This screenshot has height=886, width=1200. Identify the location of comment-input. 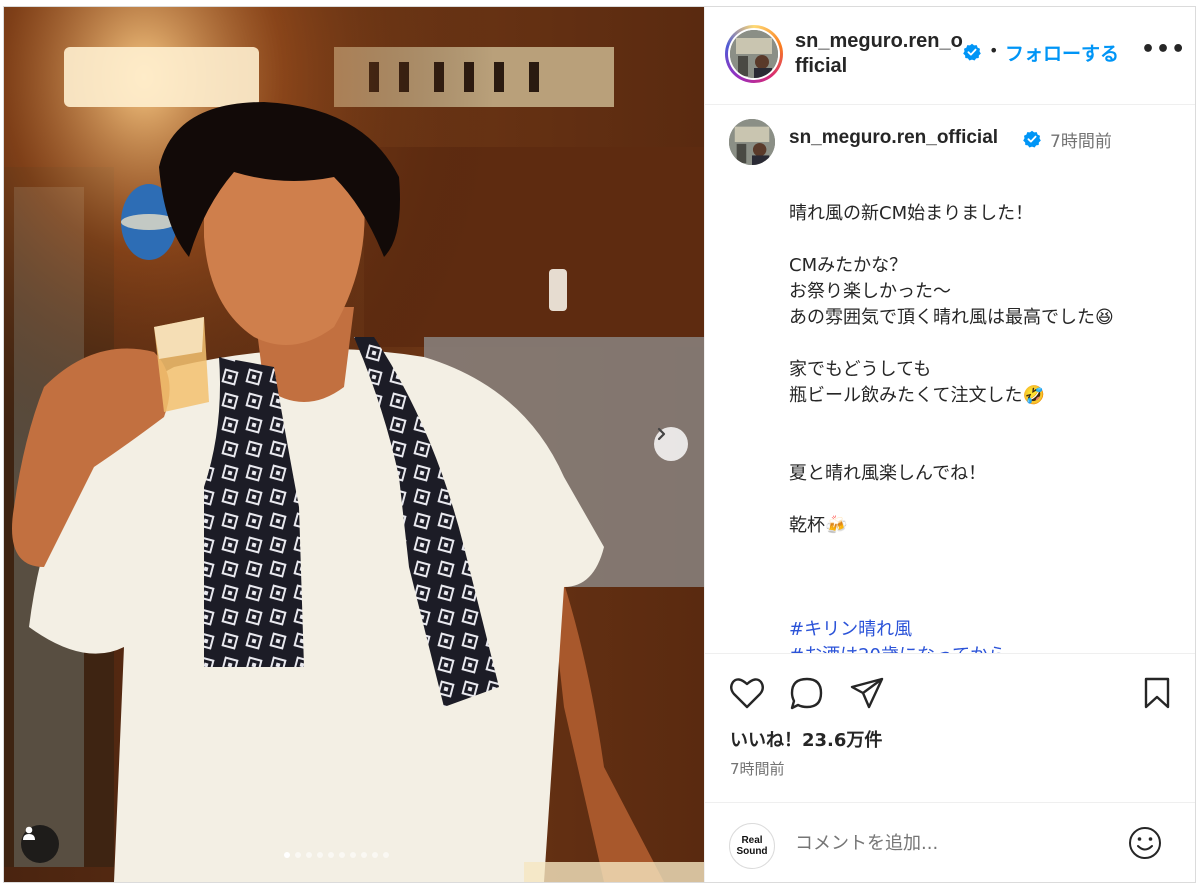
(945, 843).